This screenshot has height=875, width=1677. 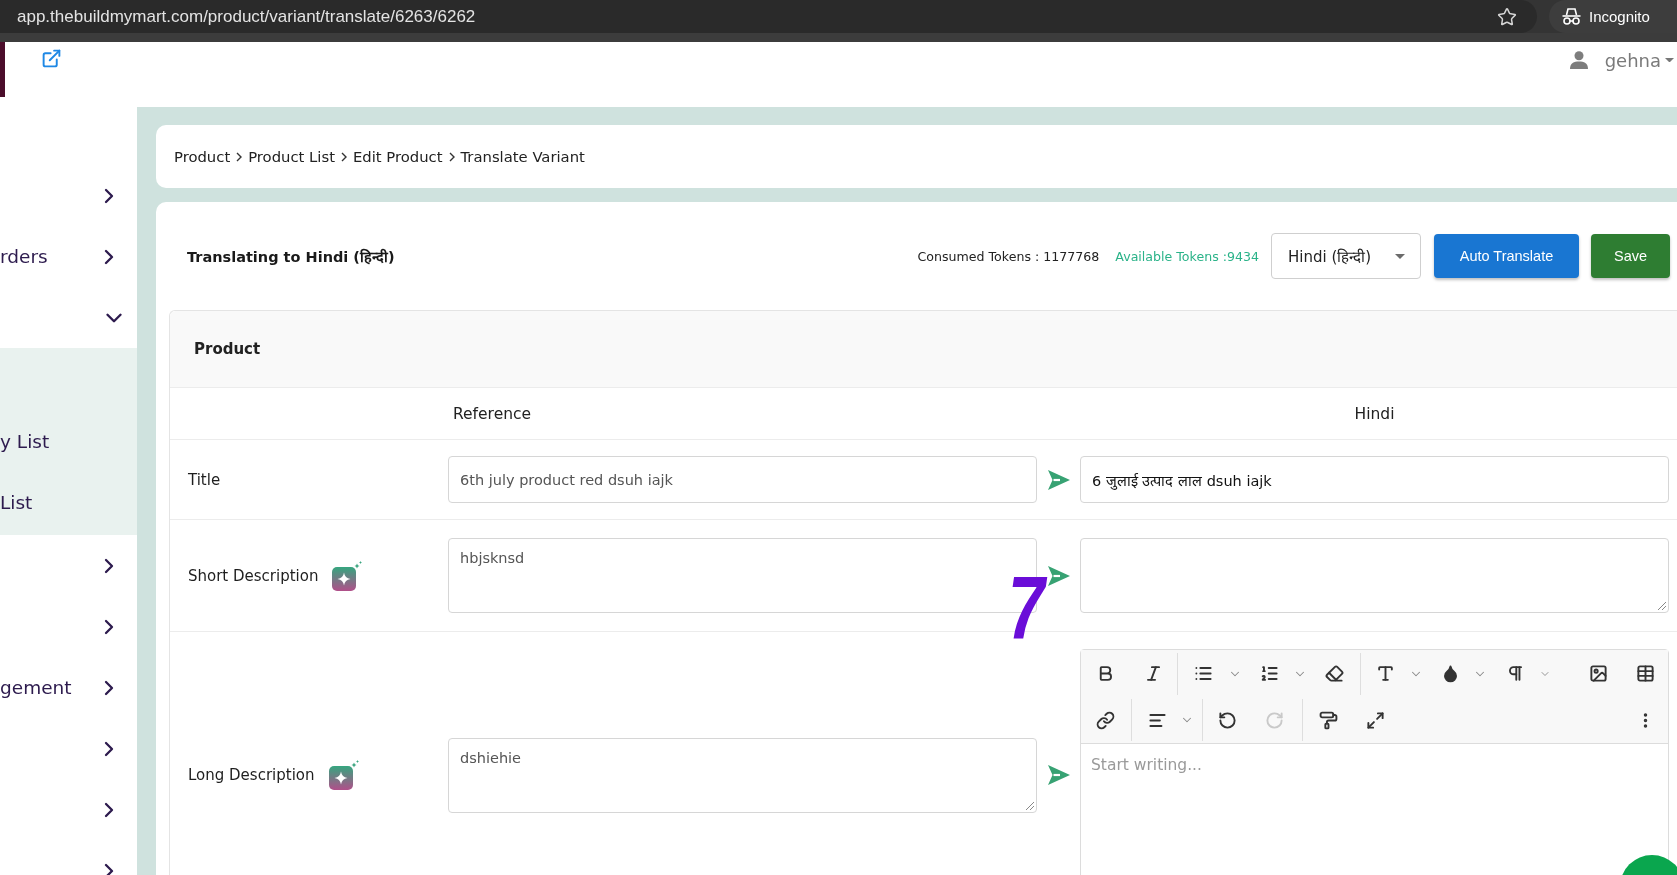 What do you see at coordinates (1630, 256) in the screenshot?
I see `save-button: Save` at bounding box center [1630, 256].